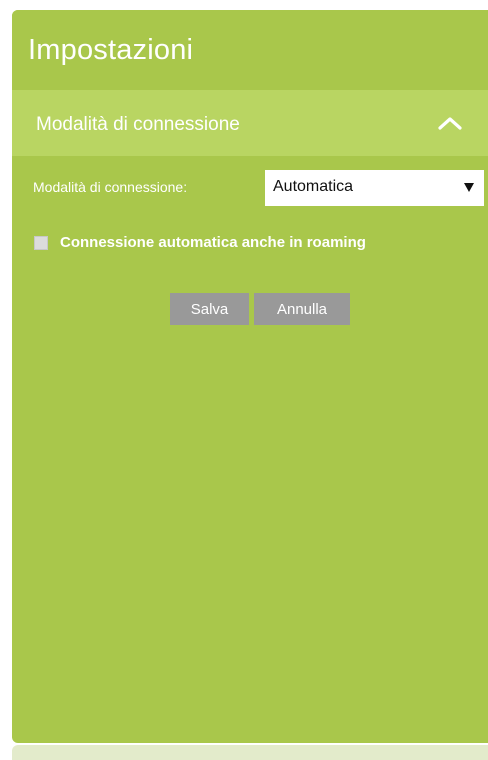 Image resolution: width=488 pixels, height=760 pixels. What do you see at coordinates (250, 188) in the screenshot?
I see `connection-mode-row: Modalità di connessione: Automatica` at bounding box center [250, 188].